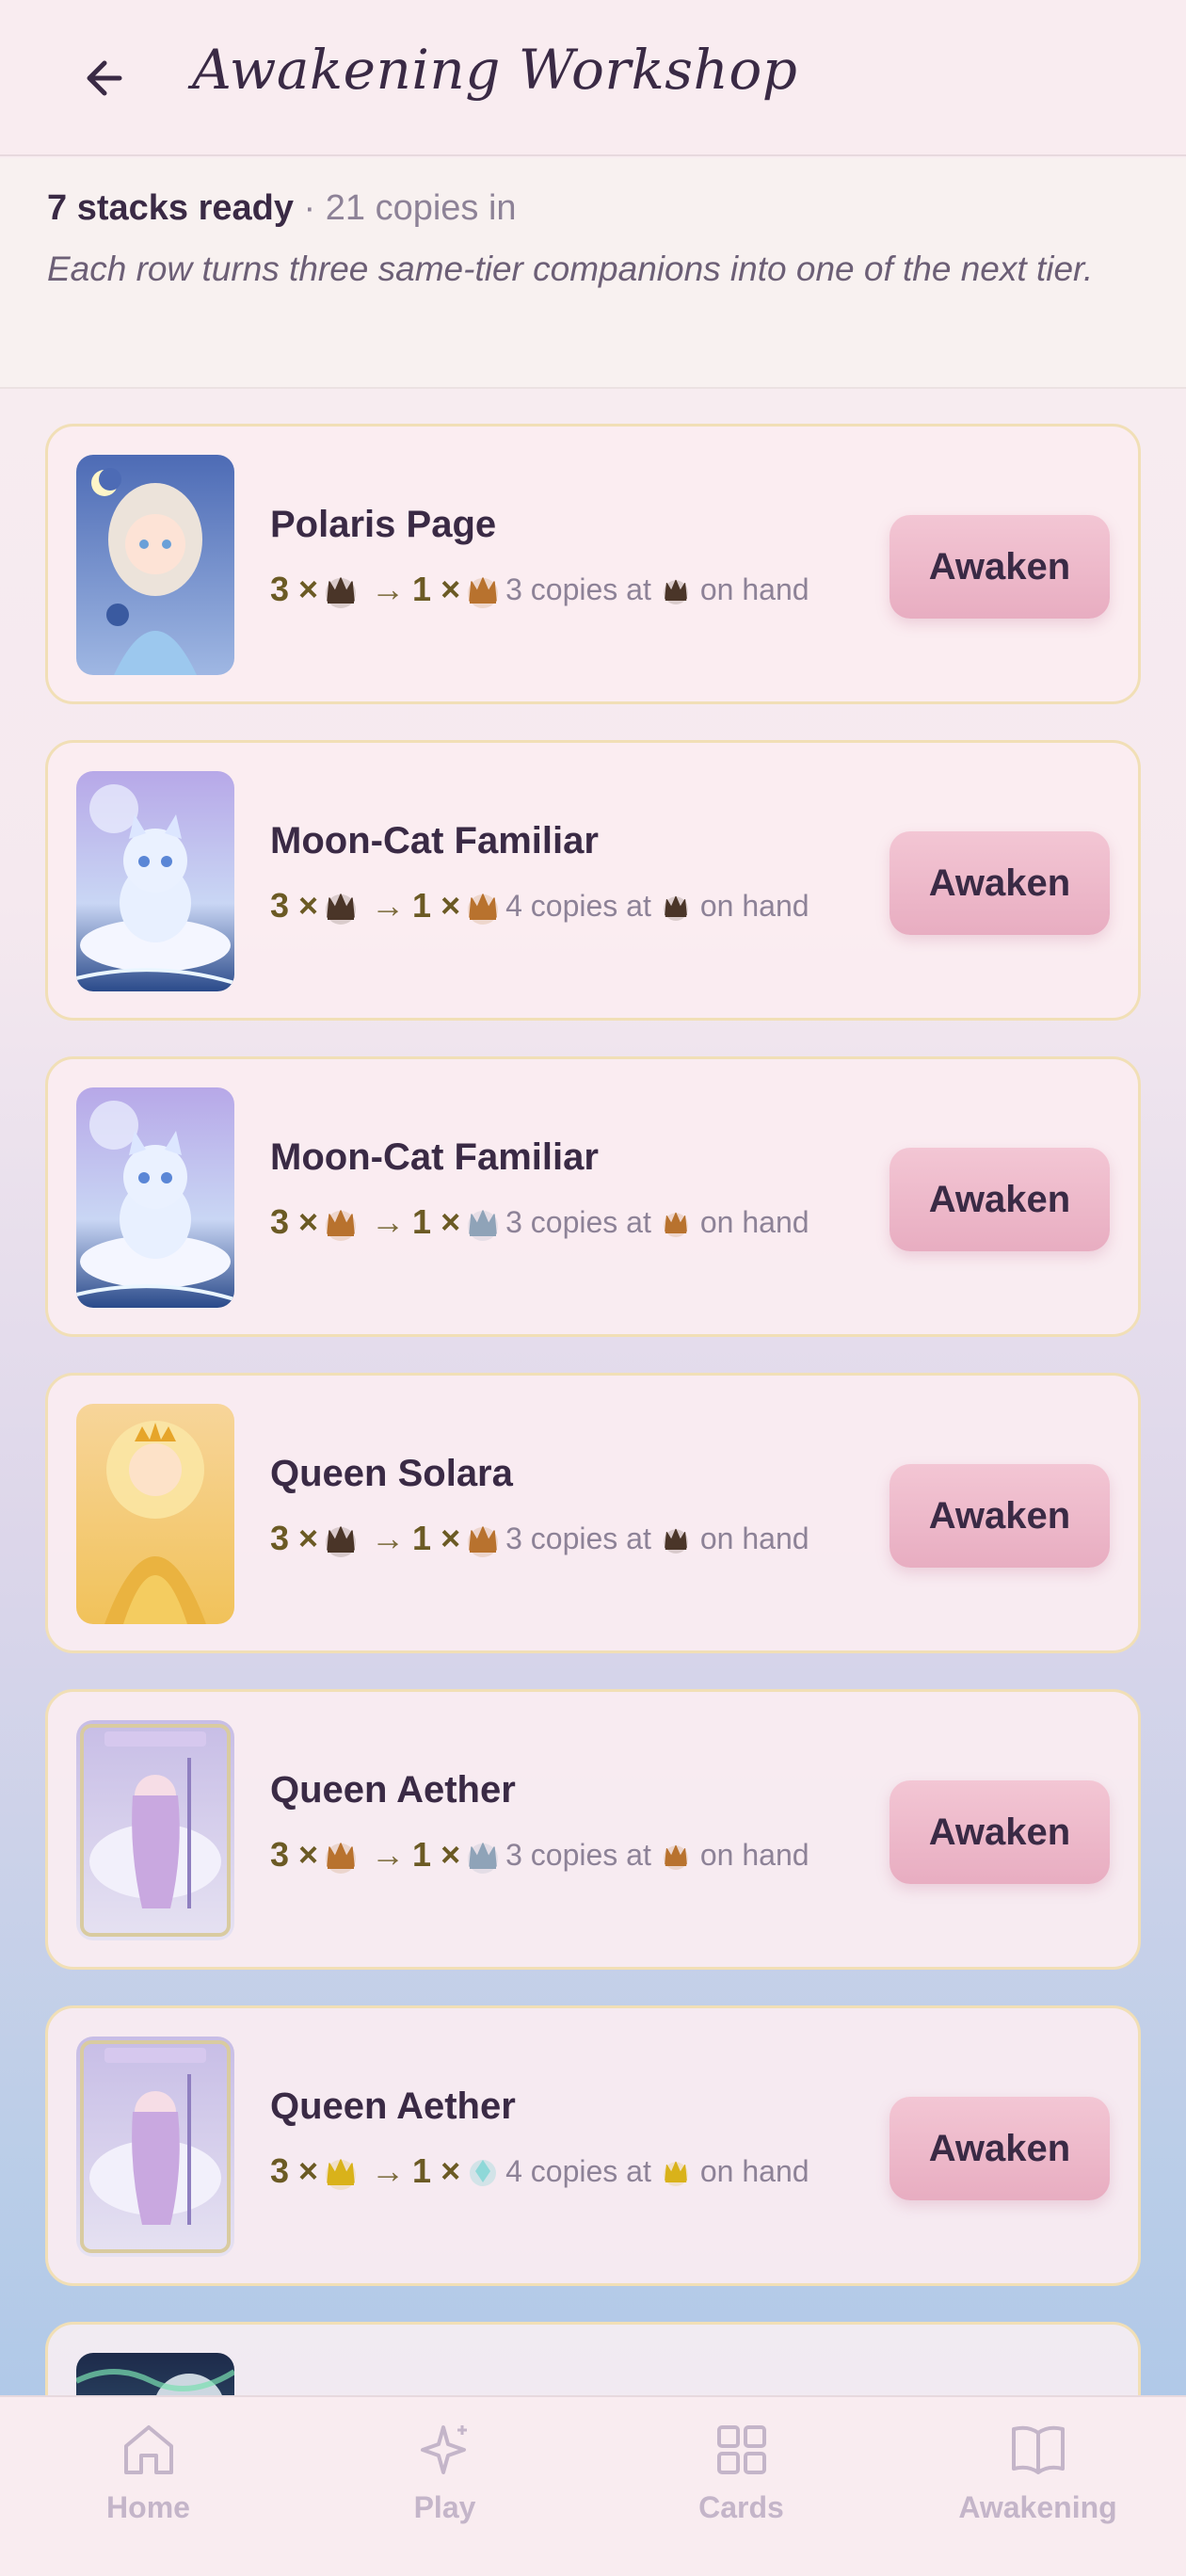 The image size is (1186, 2576). I want to click on nav-awakening-label: Awakening, so click(1037, 2507).